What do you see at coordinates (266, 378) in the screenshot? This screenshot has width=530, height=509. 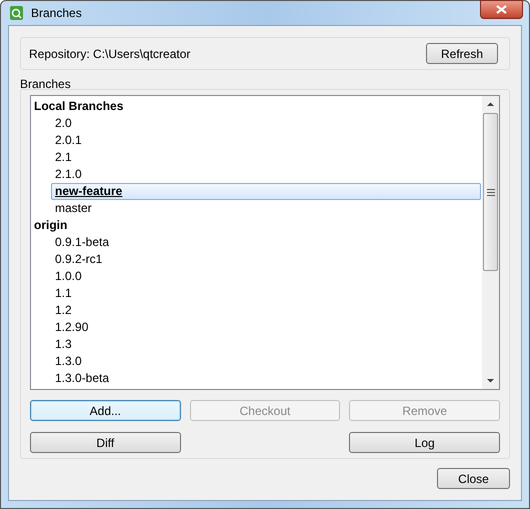 I see `branch-item: 1.3.0-beta` at bounding box center [266, 378].